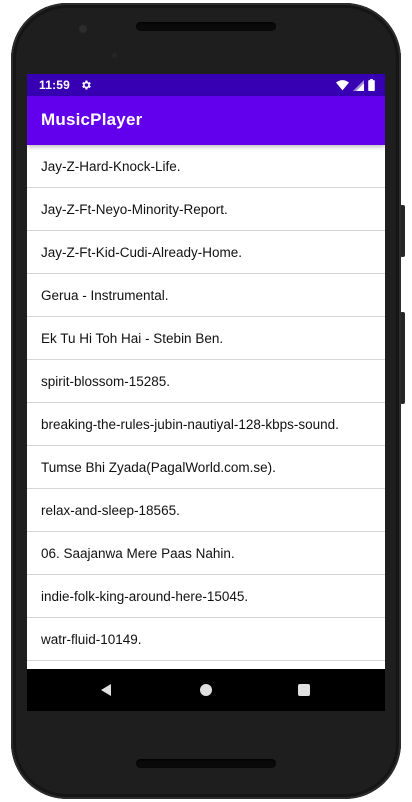 The width and height of the screenshot is (412, 802). Describe the element at coordinates (206, 381) in the screenshot. I see `list-item: spirit-blossom-15285.` at that location.